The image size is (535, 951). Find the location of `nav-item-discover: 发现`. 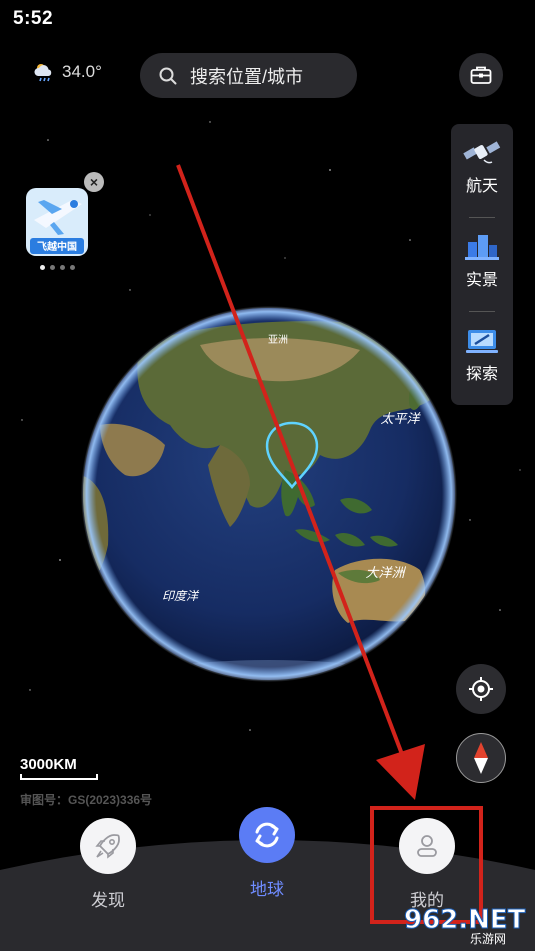

nav-item-discover: 发现 is located at coordinates (108, 864).